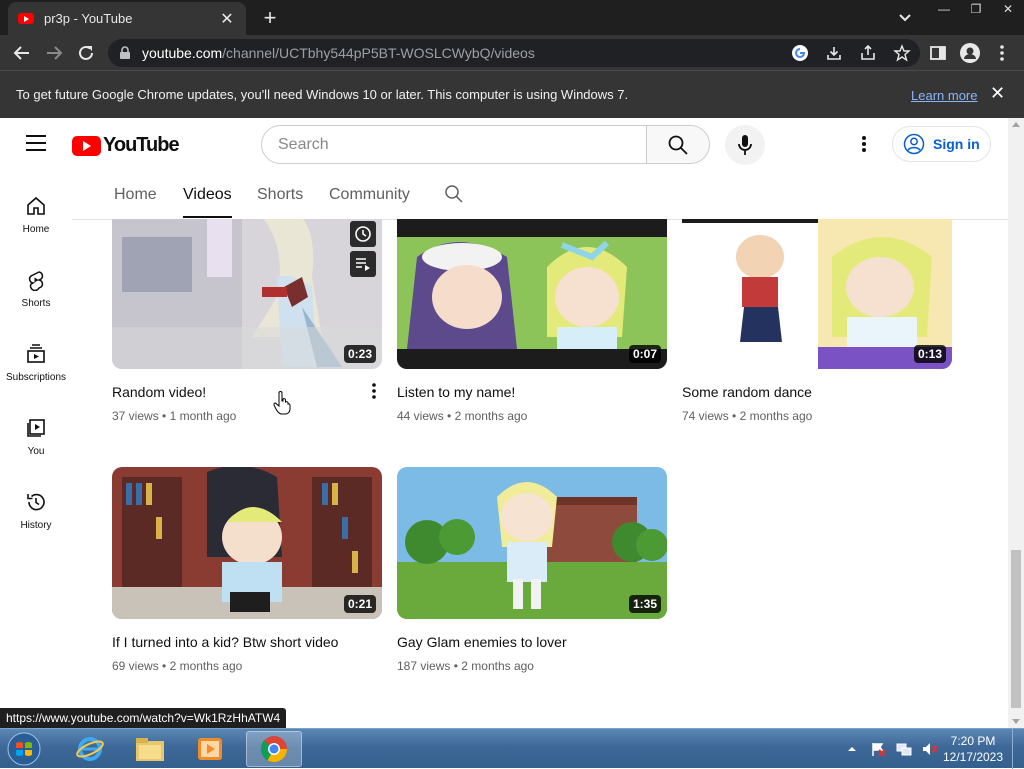 Image resolution: width=1024 pixels, height=769 pixels. What do you see at coordinates (455, 195) in the screenshot?
I see `channel-search-icon` at bounding box center [455, 195].